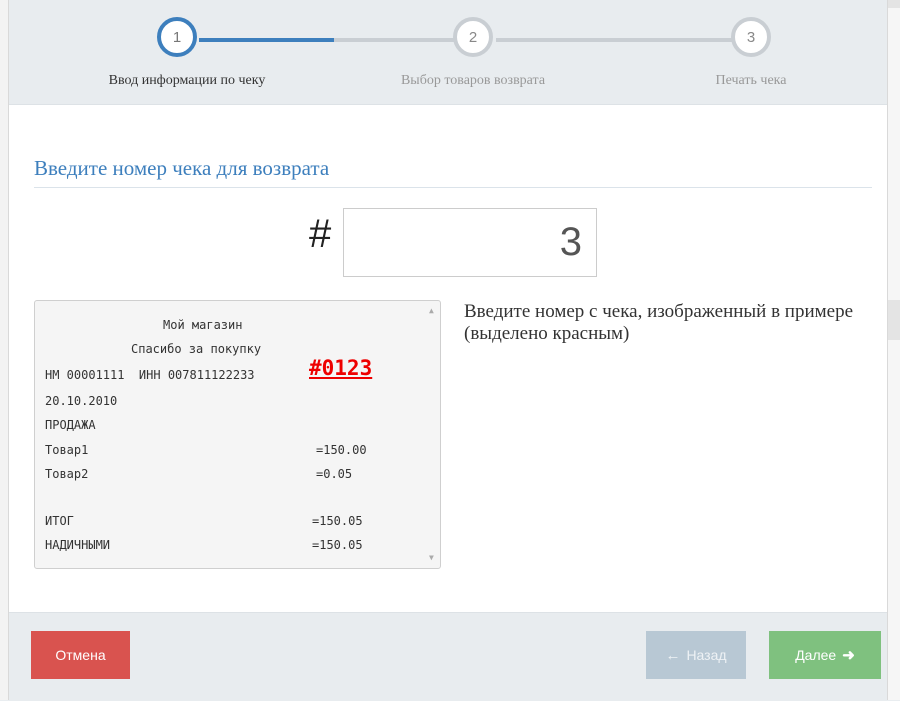  I want to click on receipt-item-name: Товар2, so click(67, 474).